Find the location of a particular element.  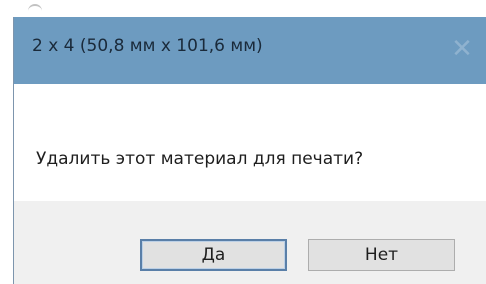

dialog-title: 2 x 4 (50,8 мм x 101,6 мм) is located at coordinates (147, 46).